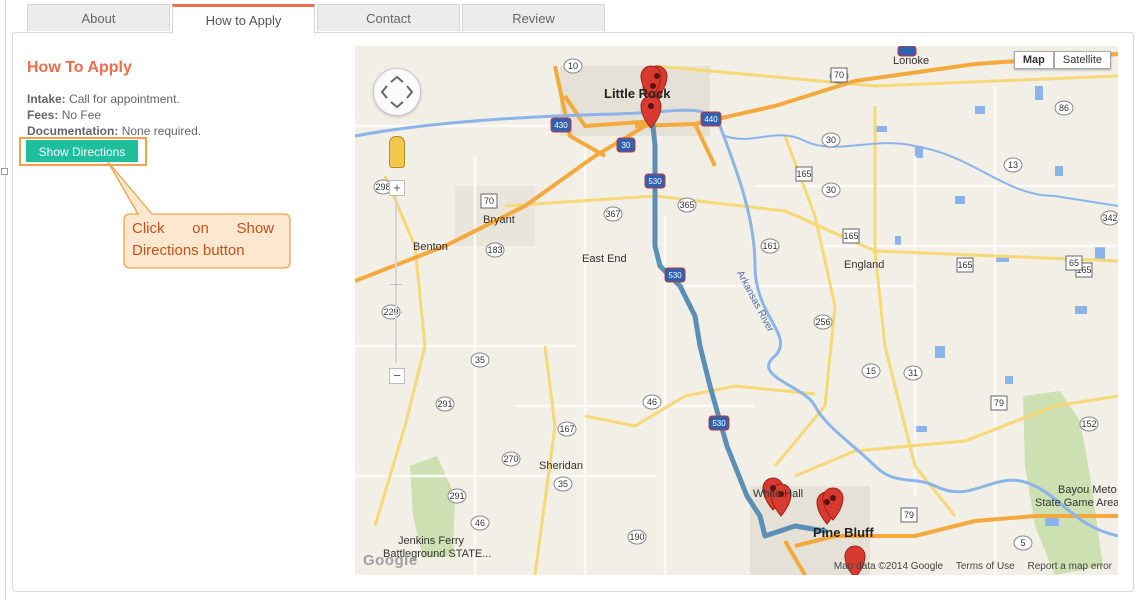  I want to click on place-label-sheridan: Sheridan, so click(561, 466).